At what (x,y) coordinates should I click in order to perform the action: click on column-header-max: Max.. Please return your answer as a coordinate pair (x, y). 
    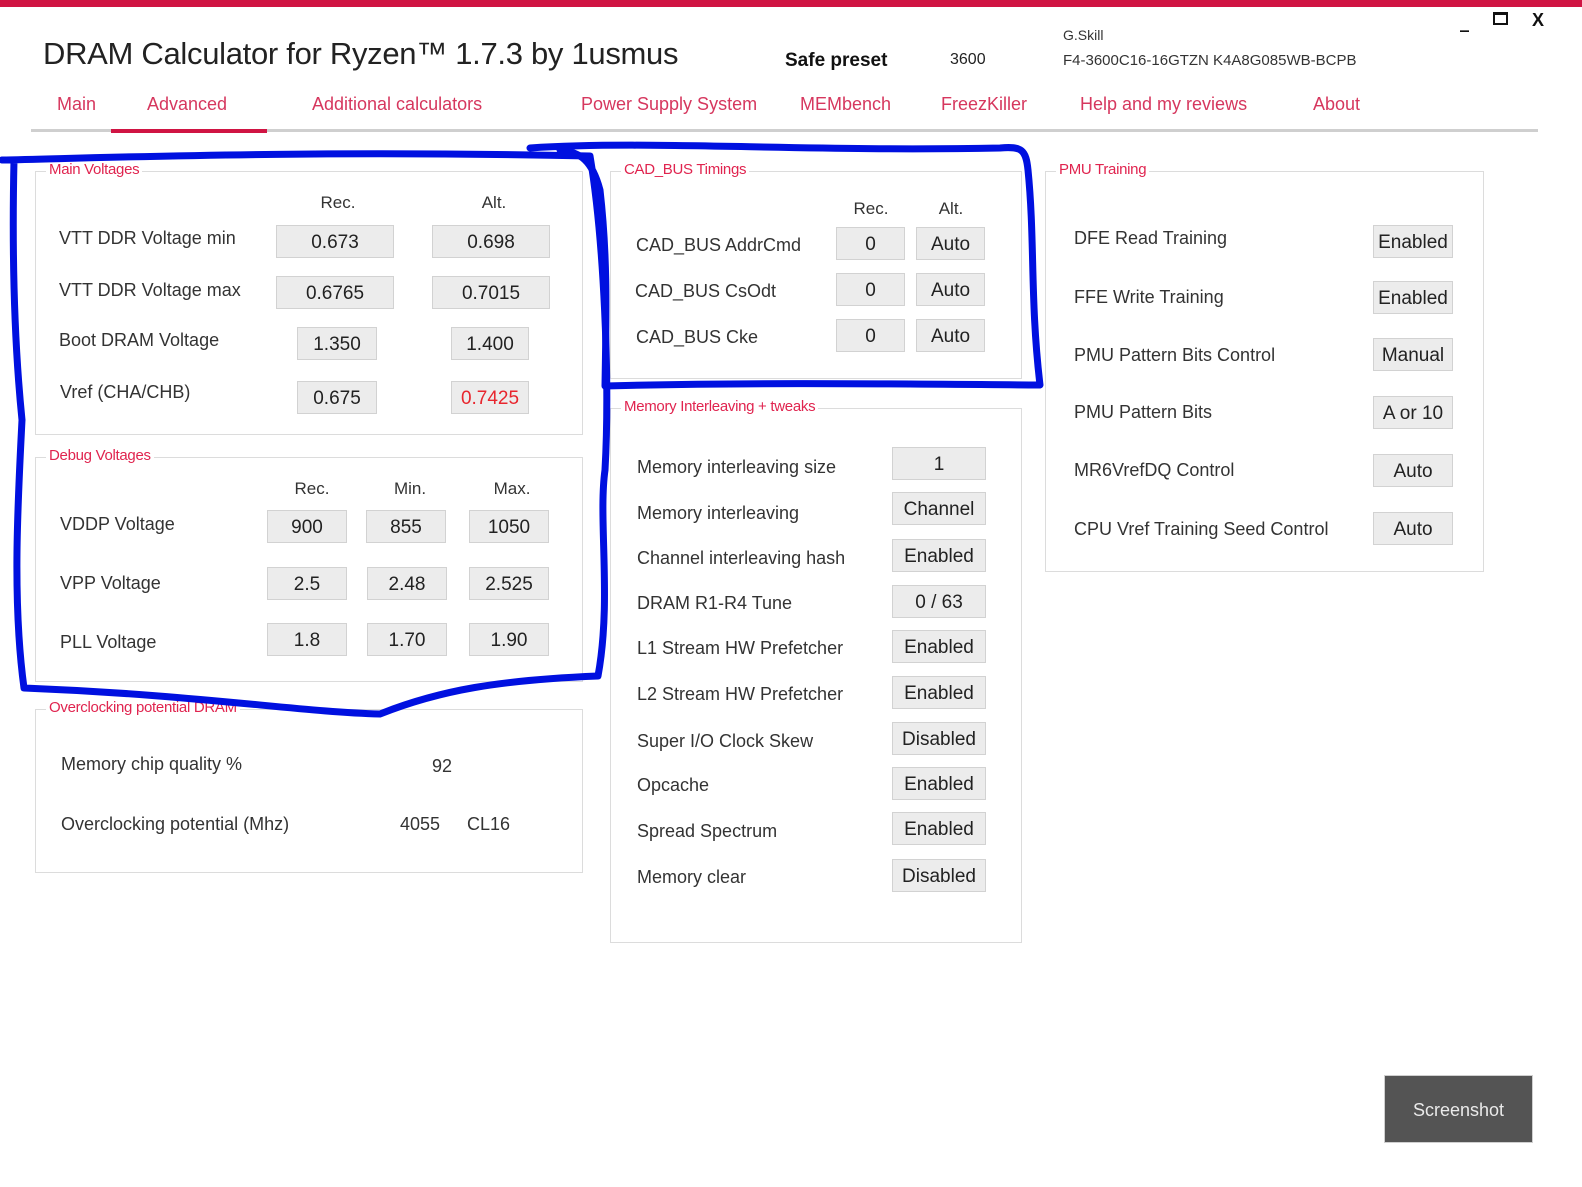
    Looking at the image, I should click on (512, 488).